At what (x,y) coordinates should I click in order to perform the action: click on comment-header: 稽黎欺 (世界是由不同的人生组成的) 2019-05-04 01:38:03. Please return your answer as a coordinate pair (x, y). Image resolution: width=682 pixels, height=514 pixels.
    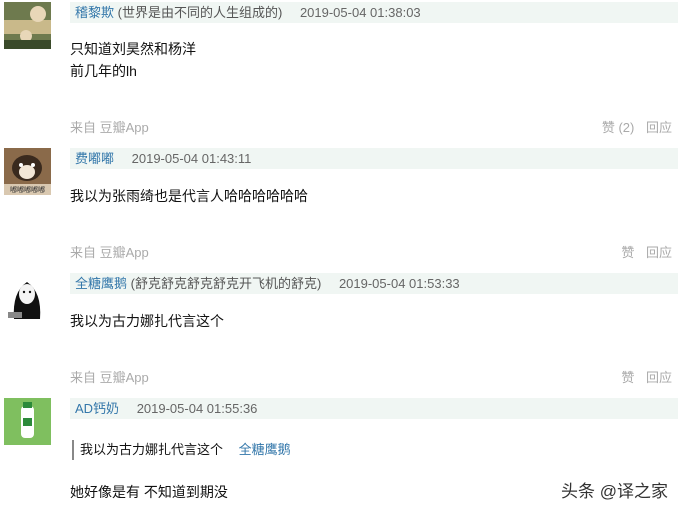
    Looking at the image, I should click on (374, 12).